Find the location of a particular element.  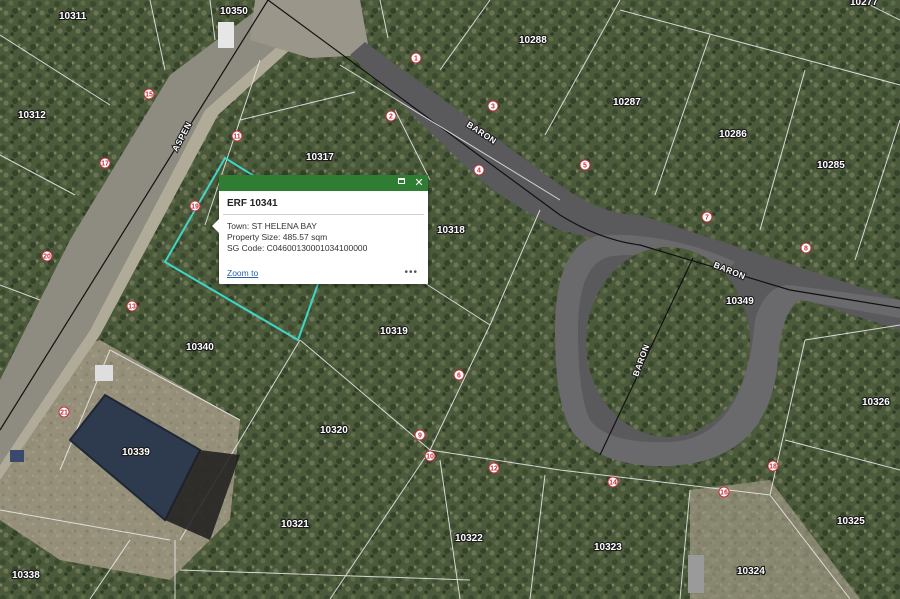

segment-badge: 16 is located at coordinates (724, 492).